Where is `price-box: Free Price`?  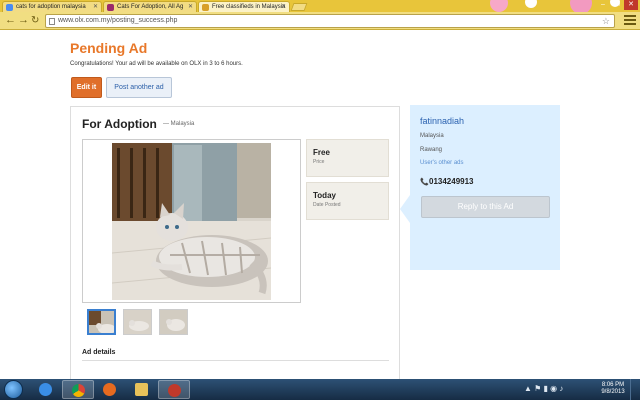 price-box: Free Price is located at coordinates (347, 158).